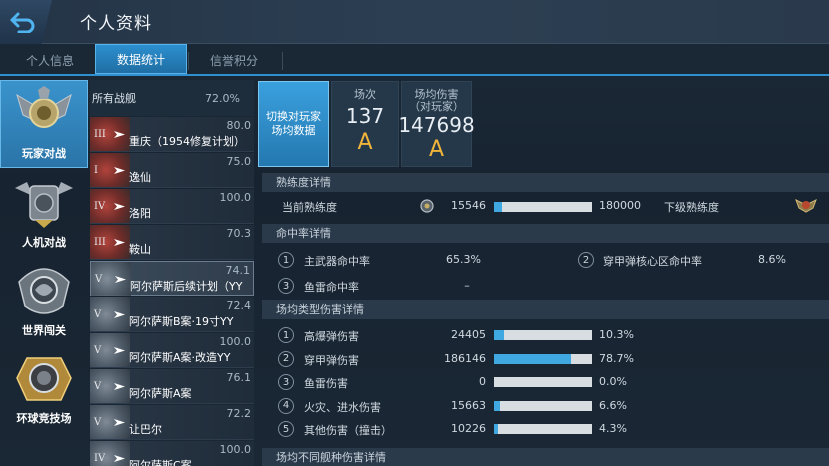  Describe the element at coordinates (239, 305) in the screenshot. I see `ship-percent: 72.4` at that location.